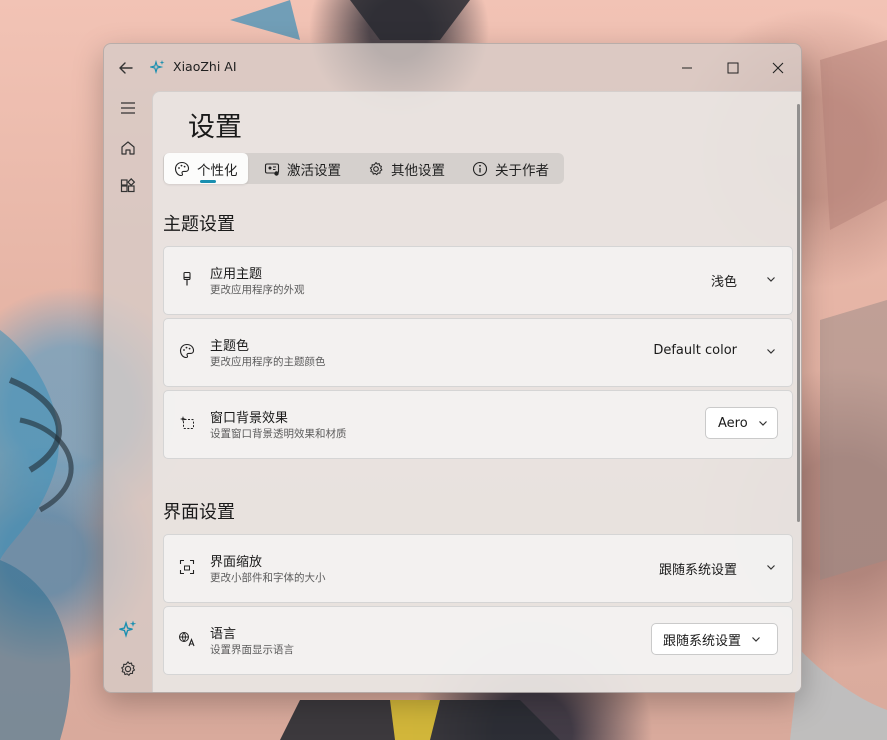 The image size is (887, 740). What do you see at coordinates (268, 578) in the screenshot?
I see `setting-description: 更改小部件和字体的大小` at bounding box center [268, 578].